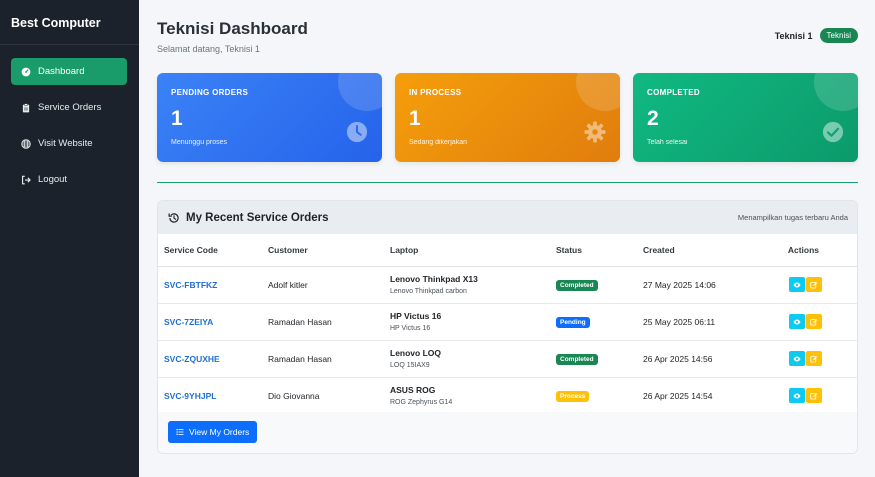  I want to click on laptop-name: Lenovo LOQ, so click(415, 353).